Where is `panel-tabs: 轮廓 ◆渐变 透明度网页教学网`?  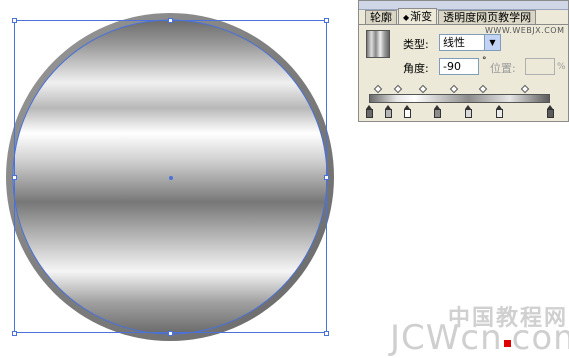 panel-tabs: 轮廓 ◆渐变 透明度网页教学网 is located at coordinates (451, 16).